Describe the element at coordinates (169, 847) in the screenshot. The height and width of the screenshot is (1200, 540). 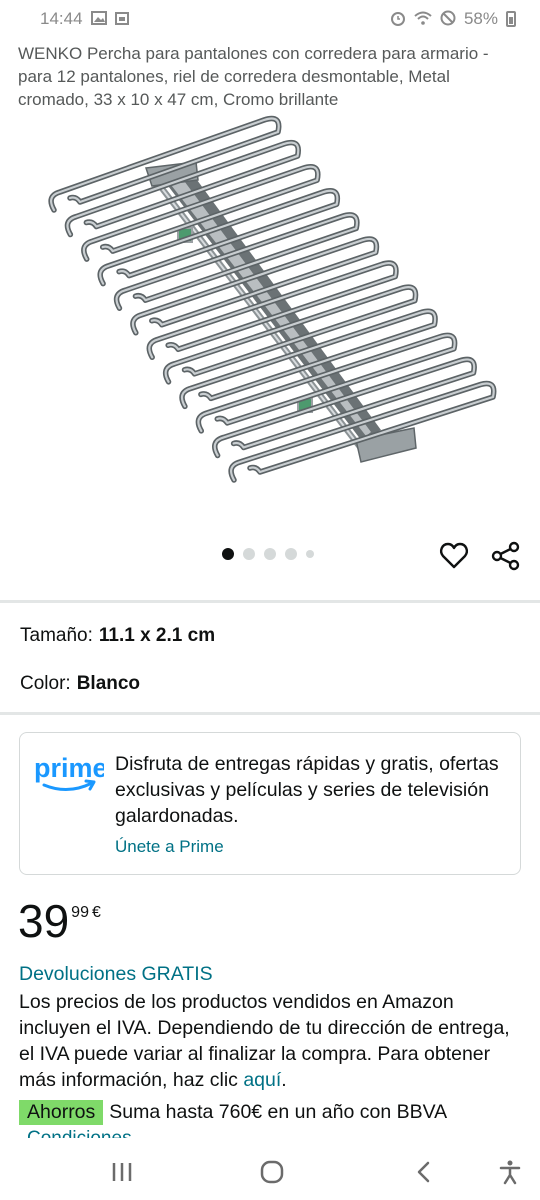
I see `join-prime-link: Únete a Prime` at that location.